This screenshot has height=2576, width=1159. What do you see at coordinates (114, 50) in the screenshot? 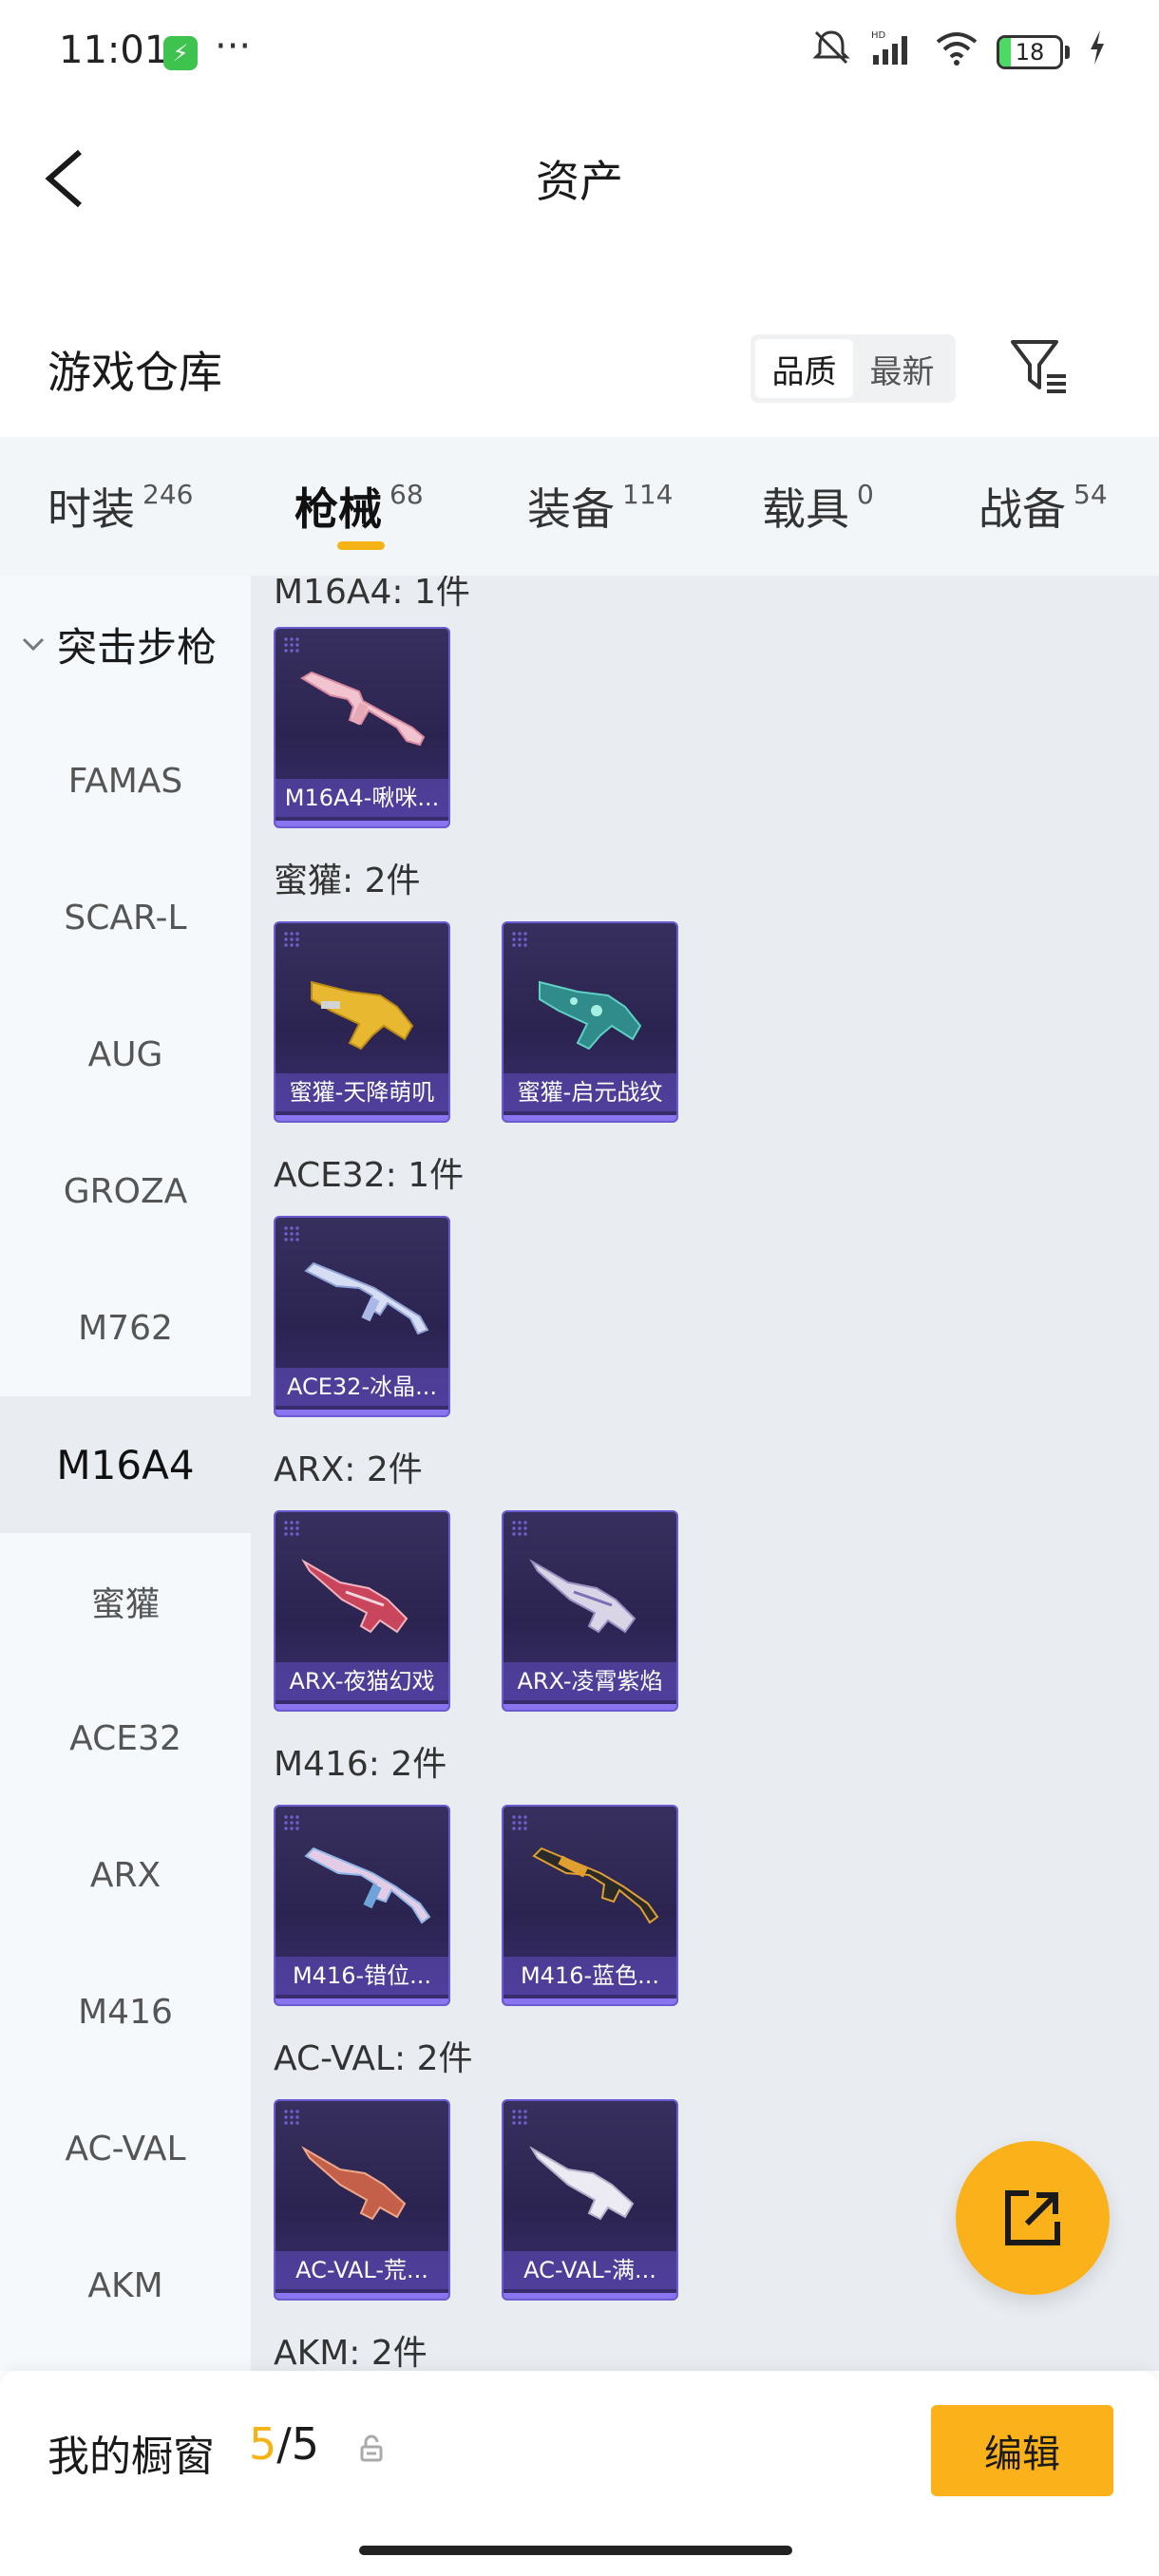
I see `status-time: 11:01` at bounding box center [114, 50].